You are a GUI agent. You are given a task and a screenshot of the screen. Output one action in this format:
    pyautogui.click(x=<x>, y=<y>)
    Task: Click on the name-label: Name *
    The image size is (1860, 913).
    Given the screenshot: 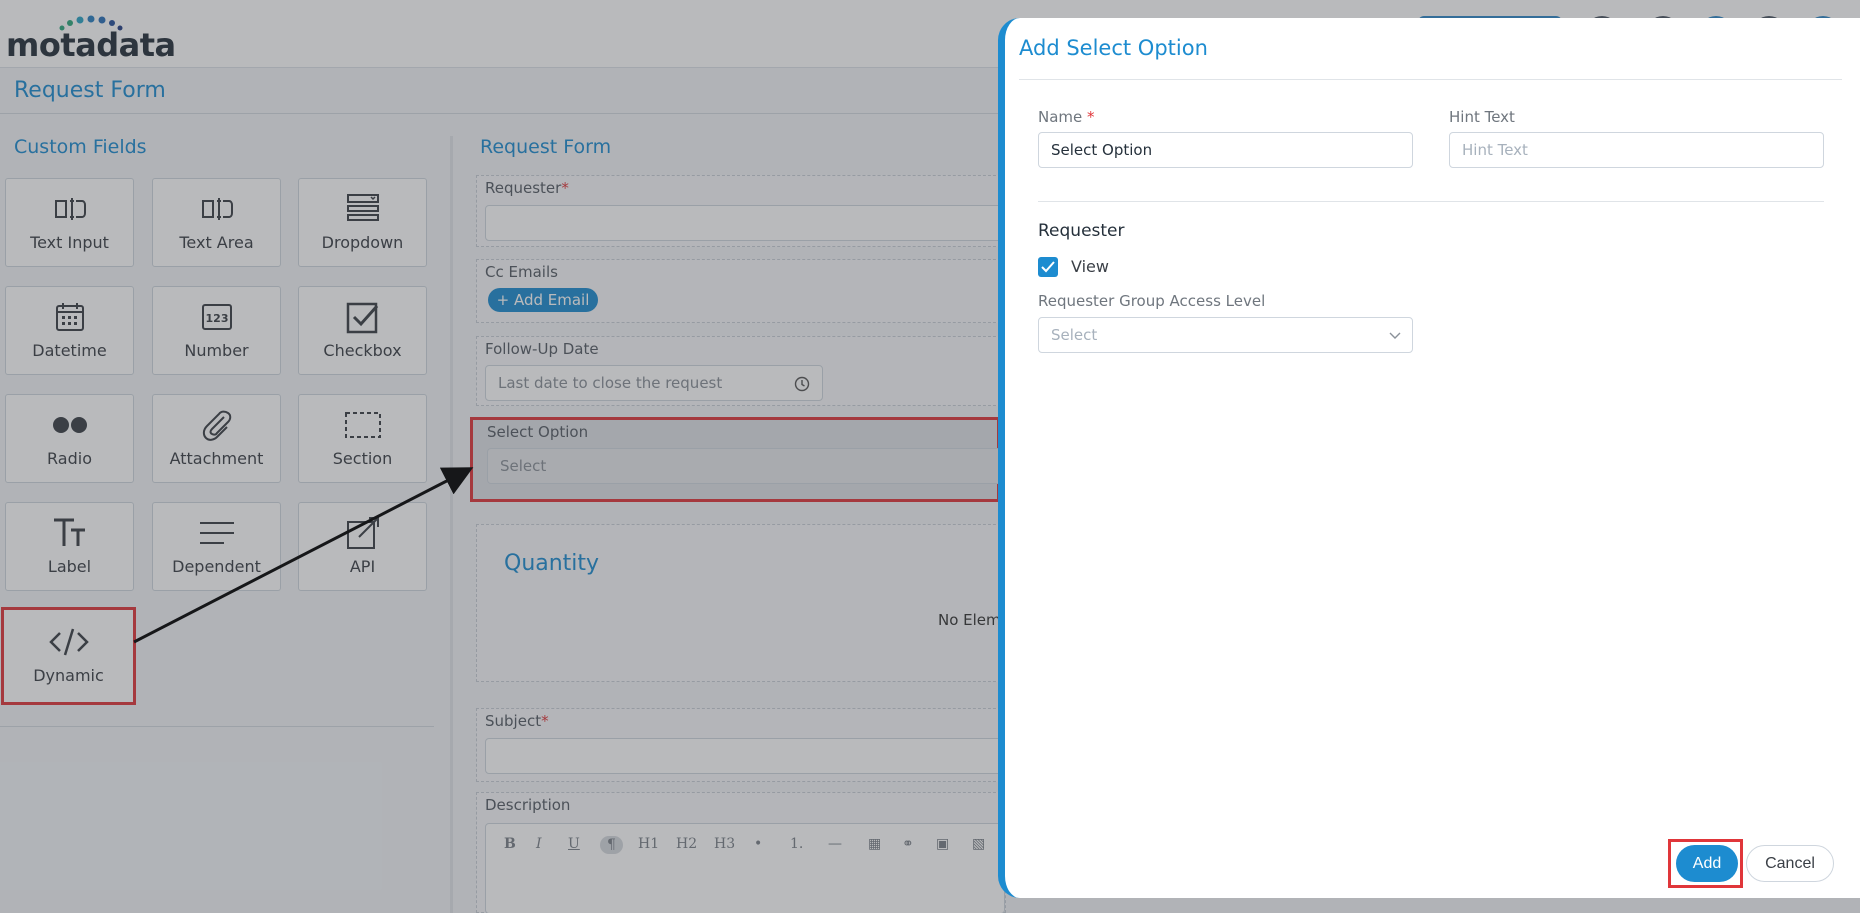 What is the action you would take?
    pyautogui.click(x=1066, y=117)
    